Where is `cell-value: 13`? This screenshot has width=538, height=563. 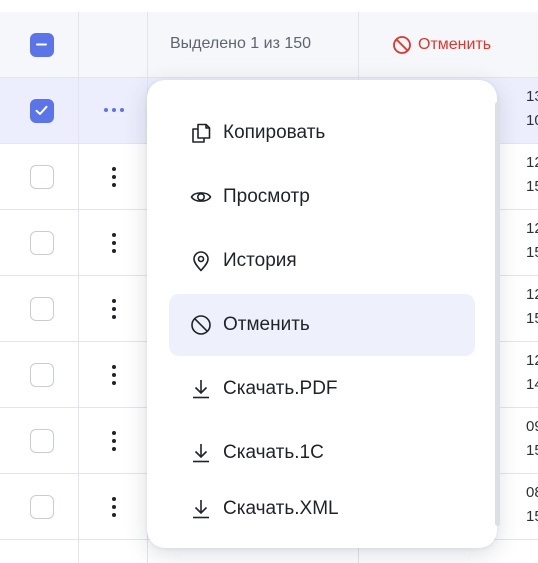
cell-value: 13 is located at coordinates (532, 96).